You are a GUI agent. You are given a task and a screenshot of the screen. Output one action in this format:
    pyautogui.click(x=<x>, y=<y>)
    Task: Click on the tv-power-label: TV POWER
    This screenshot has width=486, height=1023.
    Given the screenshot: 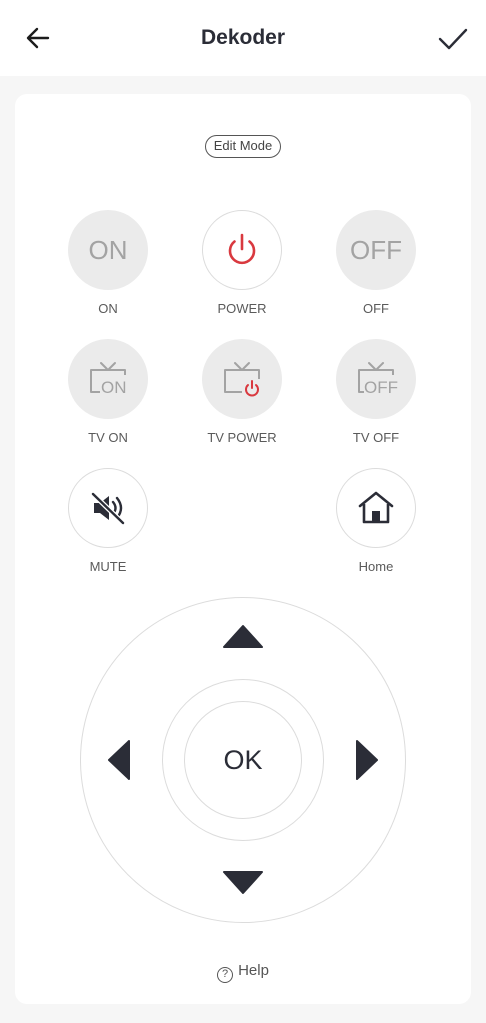 What is the action you would take?
    pyautogui.click(x=242, y=437)
    